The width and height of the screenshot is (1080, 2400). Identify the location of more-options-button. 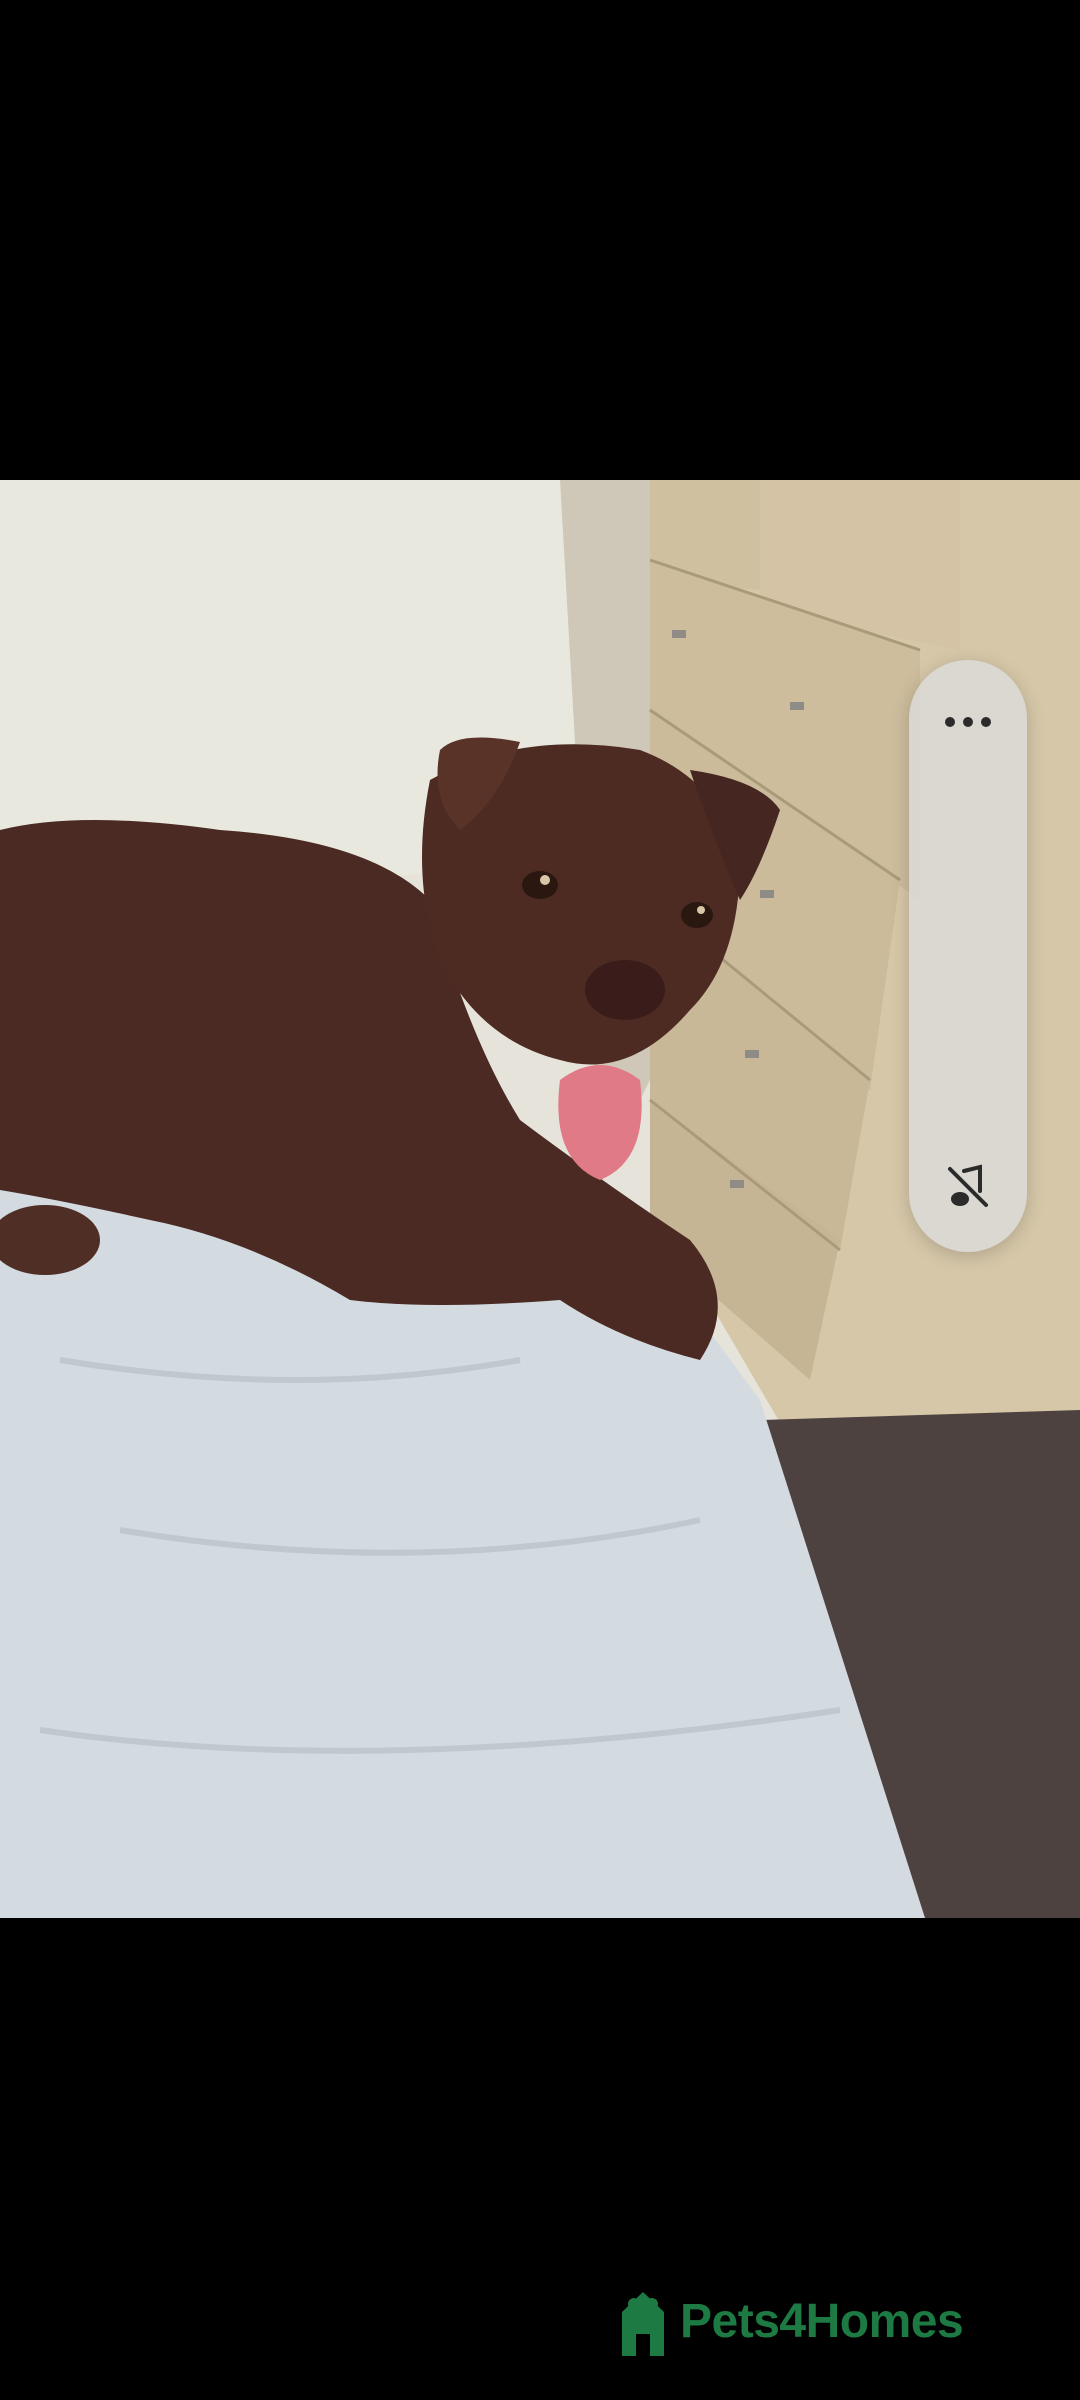
(968, 722).